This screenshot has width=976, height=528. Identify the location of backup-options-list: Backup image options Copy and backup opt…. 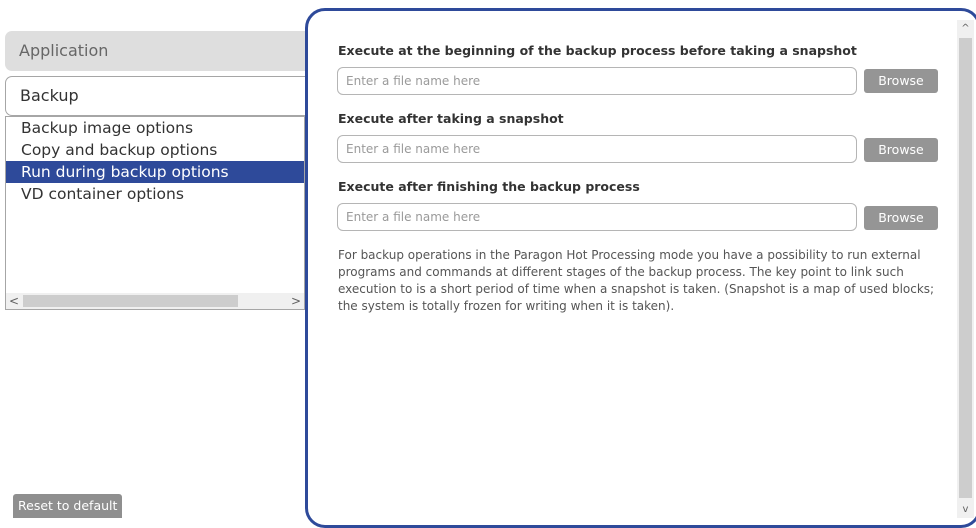
(155, 213).